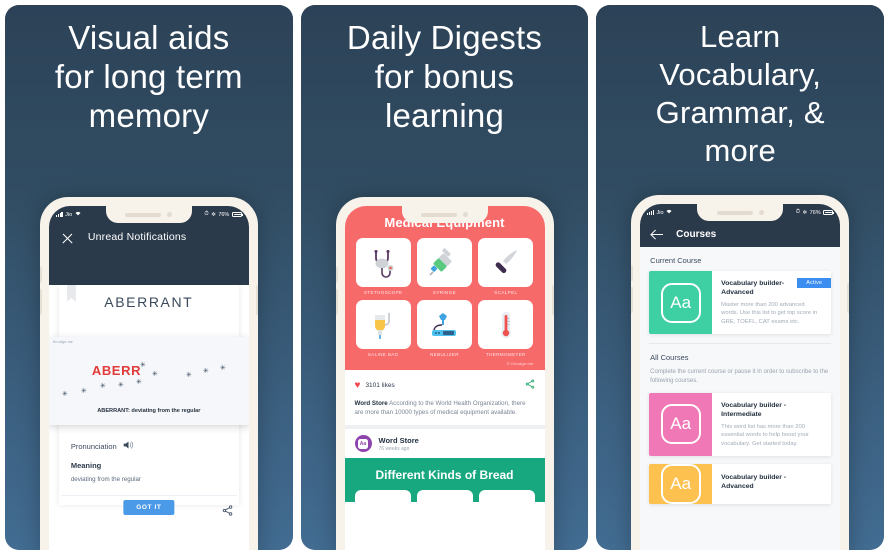 This screenshot has height=554, width=889. I want to click on caption-author: Word Store, so click(371, 403).